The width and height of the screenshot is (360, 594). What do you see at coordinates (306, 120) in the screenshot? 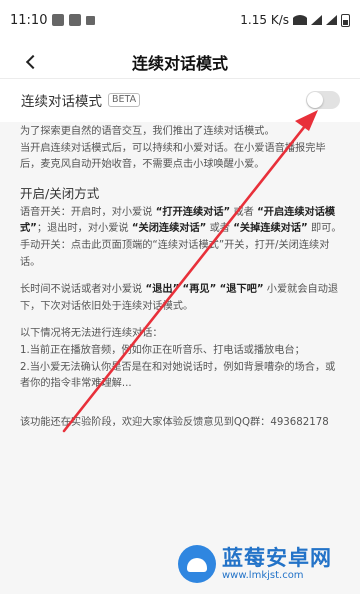
I see `annotation-arrow-head` at bounding box center [306, 120].